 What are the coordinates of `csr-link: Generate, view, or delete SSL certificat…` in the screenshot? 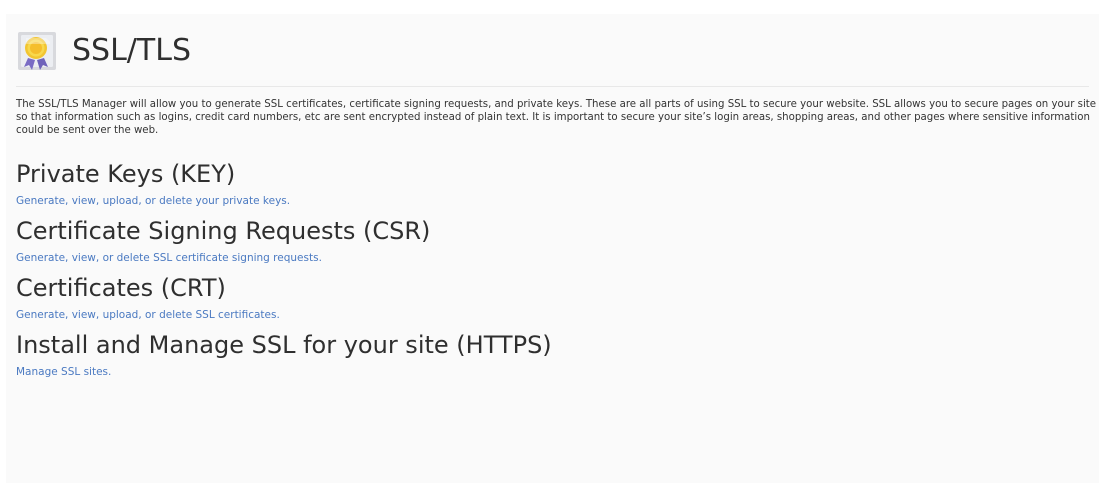 It's located at (169, 258).